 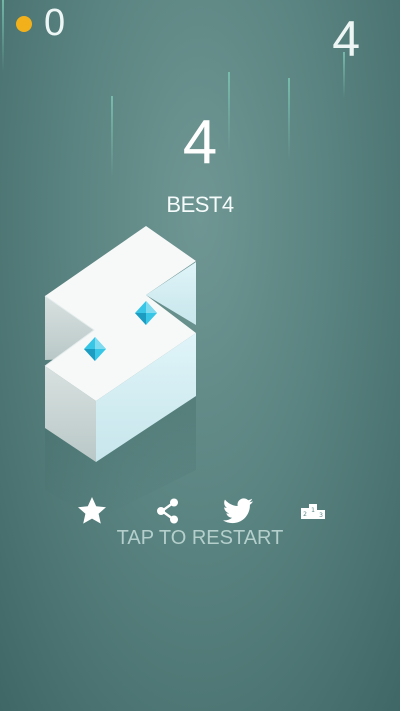 I want to click on leaderboard-button: 1 2 3, so click(x=313, y=511).